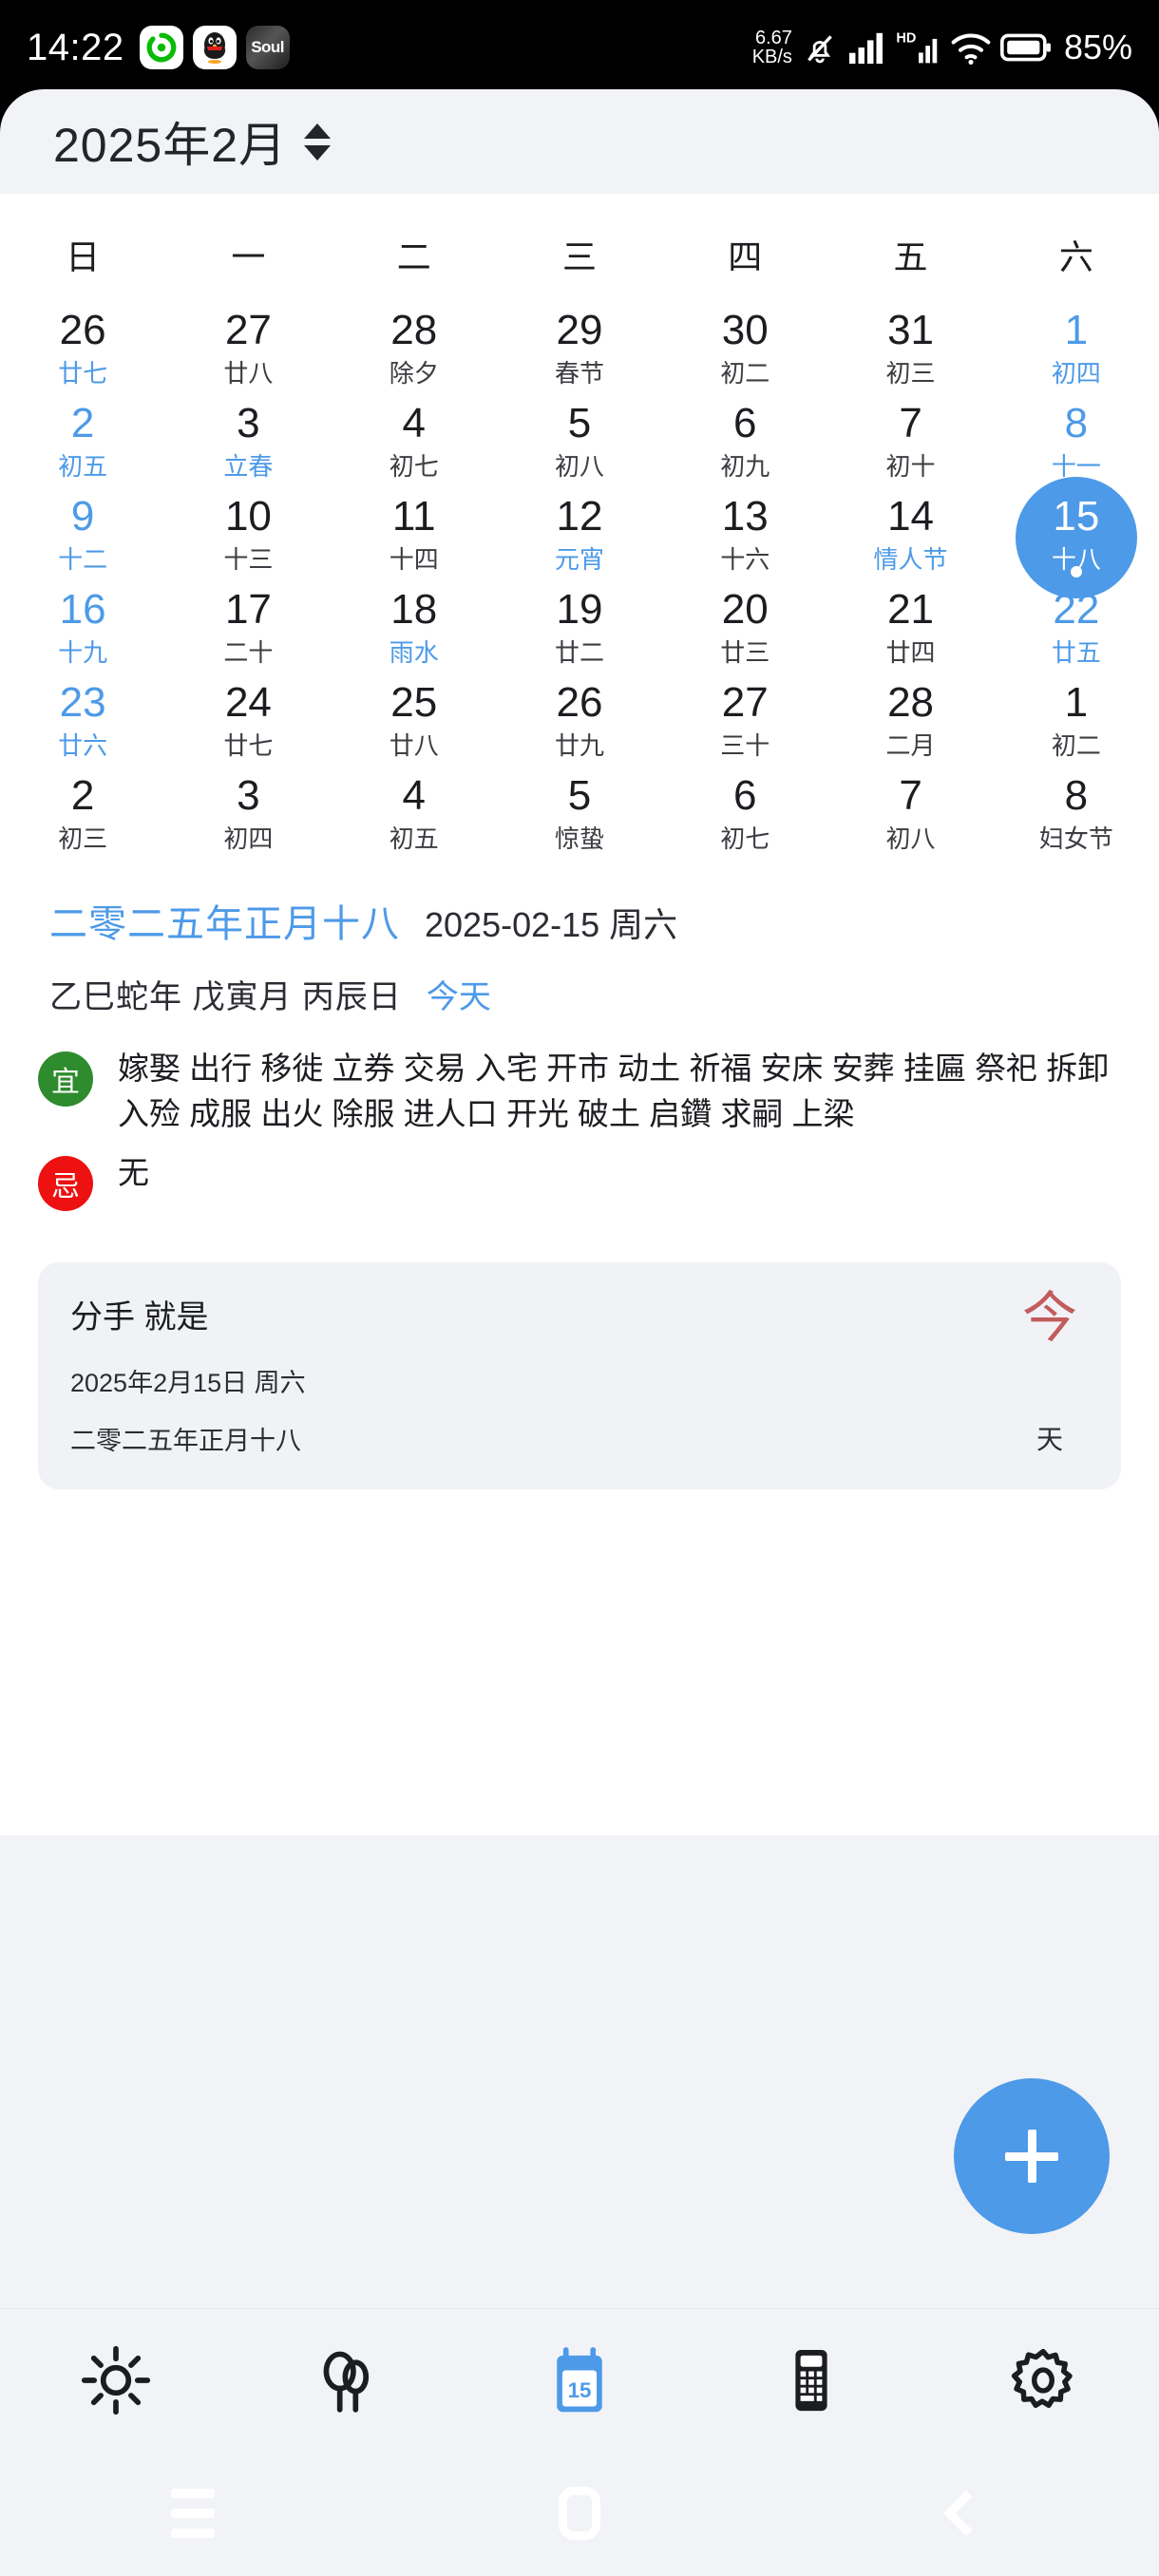 The image size is (1159, 2576). I want to click on calendar-day: 21 廿四, so click(910, 629).